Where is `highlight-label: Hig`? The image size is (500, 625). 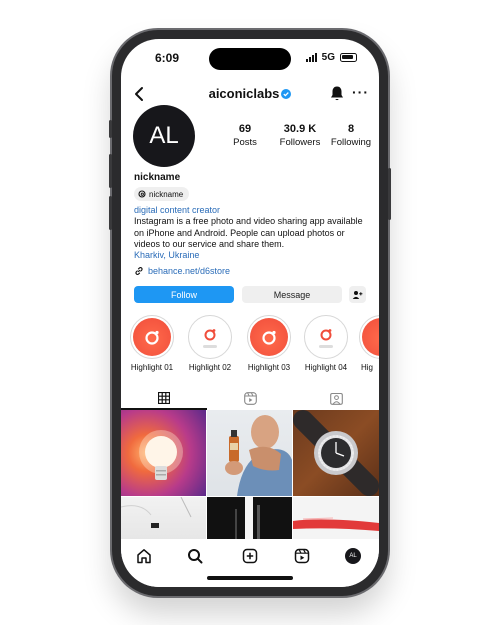 highlight-label: Hig is located at coordinates (367, 367).